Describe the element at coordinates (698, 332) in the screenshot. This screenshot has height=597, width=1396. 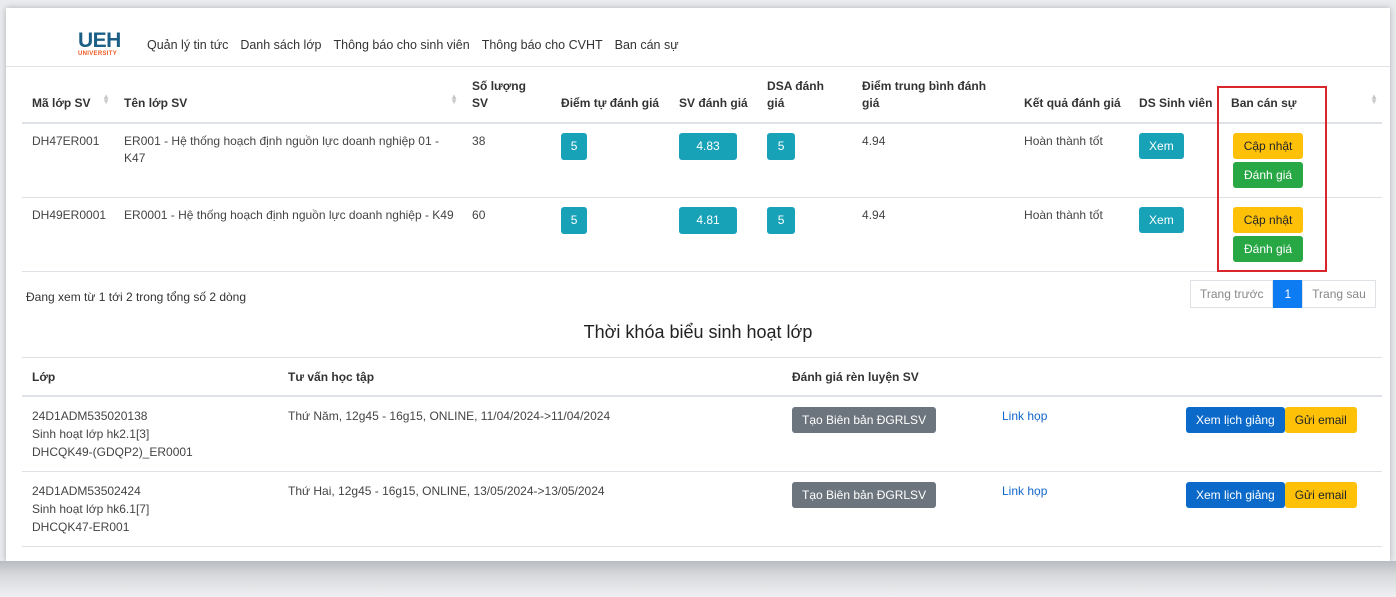
I see `schedule-title: Thời khóa biểu sinh hoạt lớp` at that location.